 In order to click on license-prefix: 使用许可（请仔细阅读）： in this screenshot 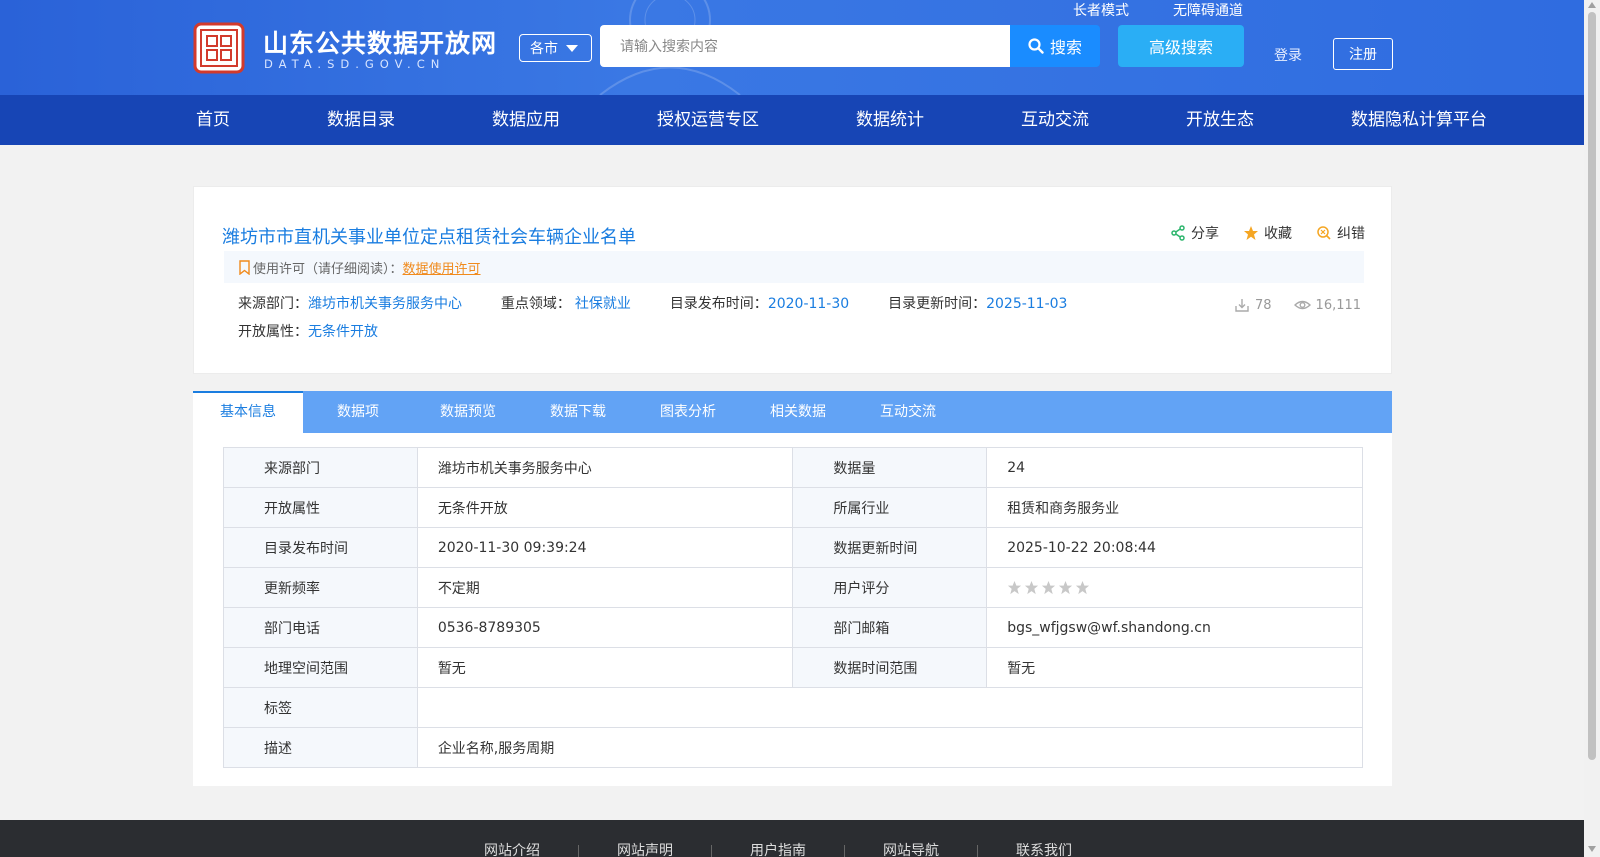, I will do `click(328, 269)`.